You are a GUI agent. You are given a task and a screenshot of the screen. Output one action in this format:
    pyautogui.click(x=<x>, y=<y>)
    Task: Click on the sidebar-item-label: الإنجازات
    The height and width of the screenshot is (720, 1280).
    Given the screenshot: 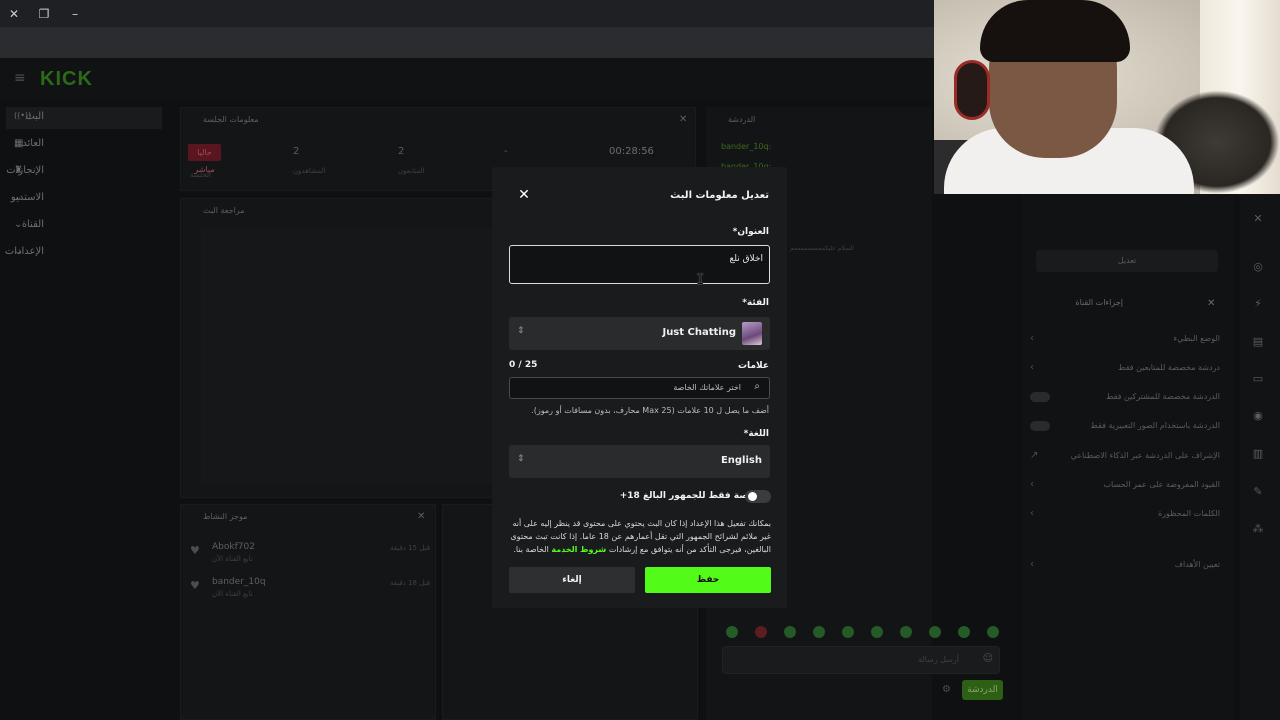 What is the action you would take?
    pyautogui.click(x=25, y=170)
    